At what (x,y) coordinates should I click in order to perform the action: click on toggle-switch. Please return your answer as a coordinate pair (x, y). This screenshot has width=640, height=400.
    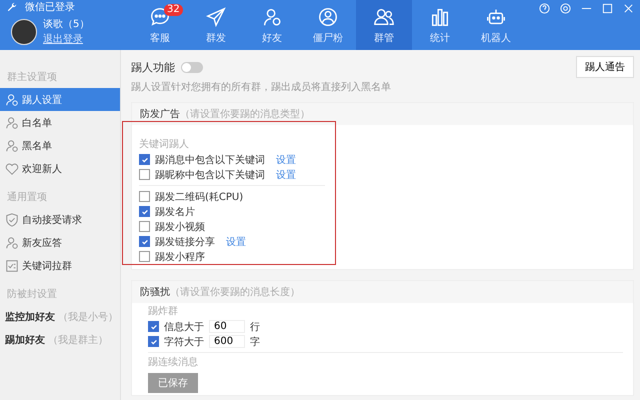
    Looking at the image, I should click on (192, 67).